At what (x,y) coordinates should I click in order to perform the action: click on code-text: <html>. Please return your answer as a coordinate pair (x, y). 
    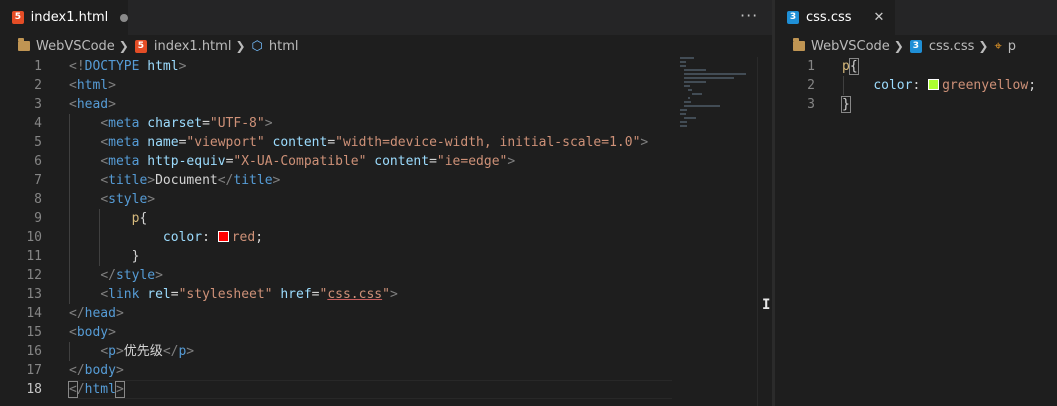
    Looking at the image, I should click on (92, 85).